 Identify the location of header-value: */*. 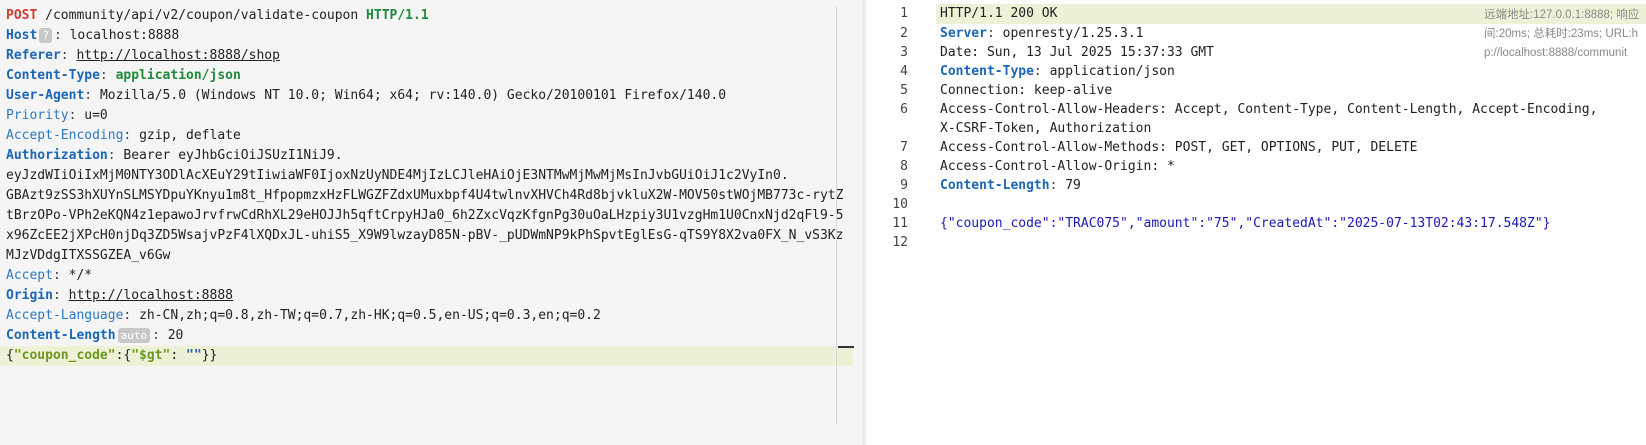
(80, 275).